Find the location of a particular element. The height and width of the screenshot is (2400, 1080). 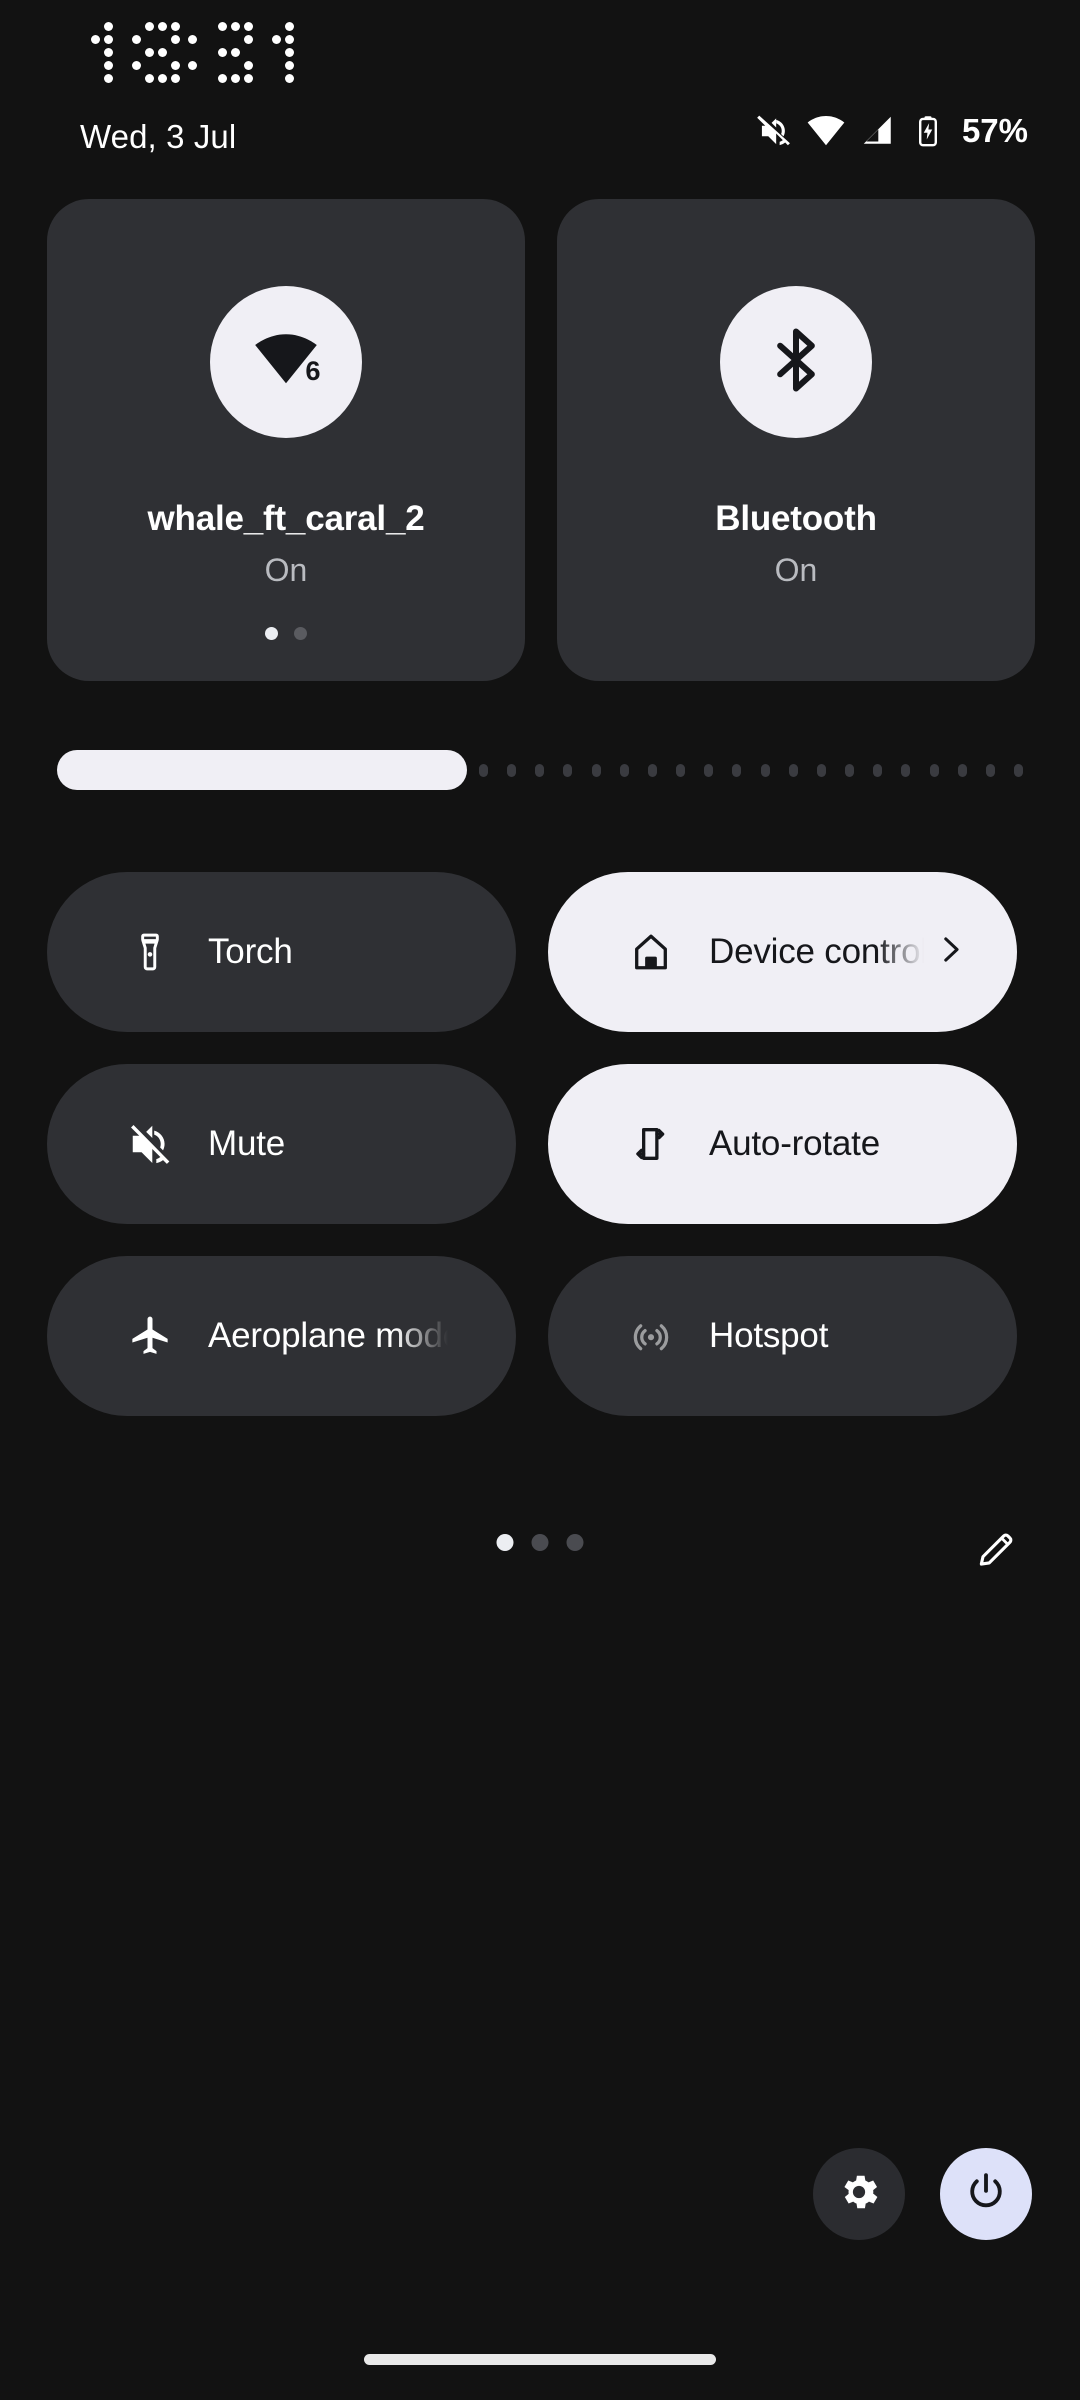

tile-hotspot: Hotspot is located at coordinates (782, 1336).